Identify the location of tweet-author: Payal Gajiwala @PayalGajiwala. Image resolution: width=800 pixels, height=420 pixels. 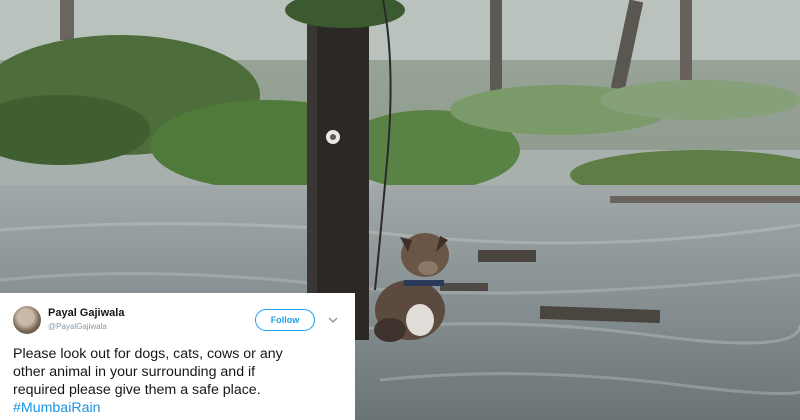
(151, 320).